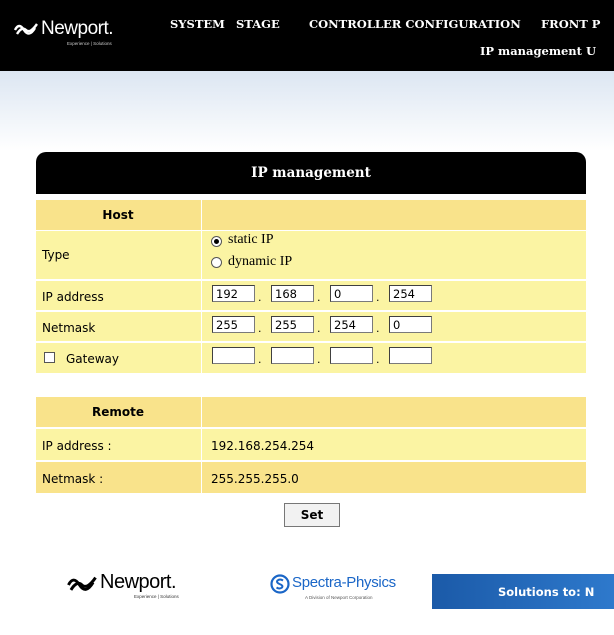 This screenshot has height=635, width=614. I want to click on submenu-ip-management: IP management U, so click(538, 51).